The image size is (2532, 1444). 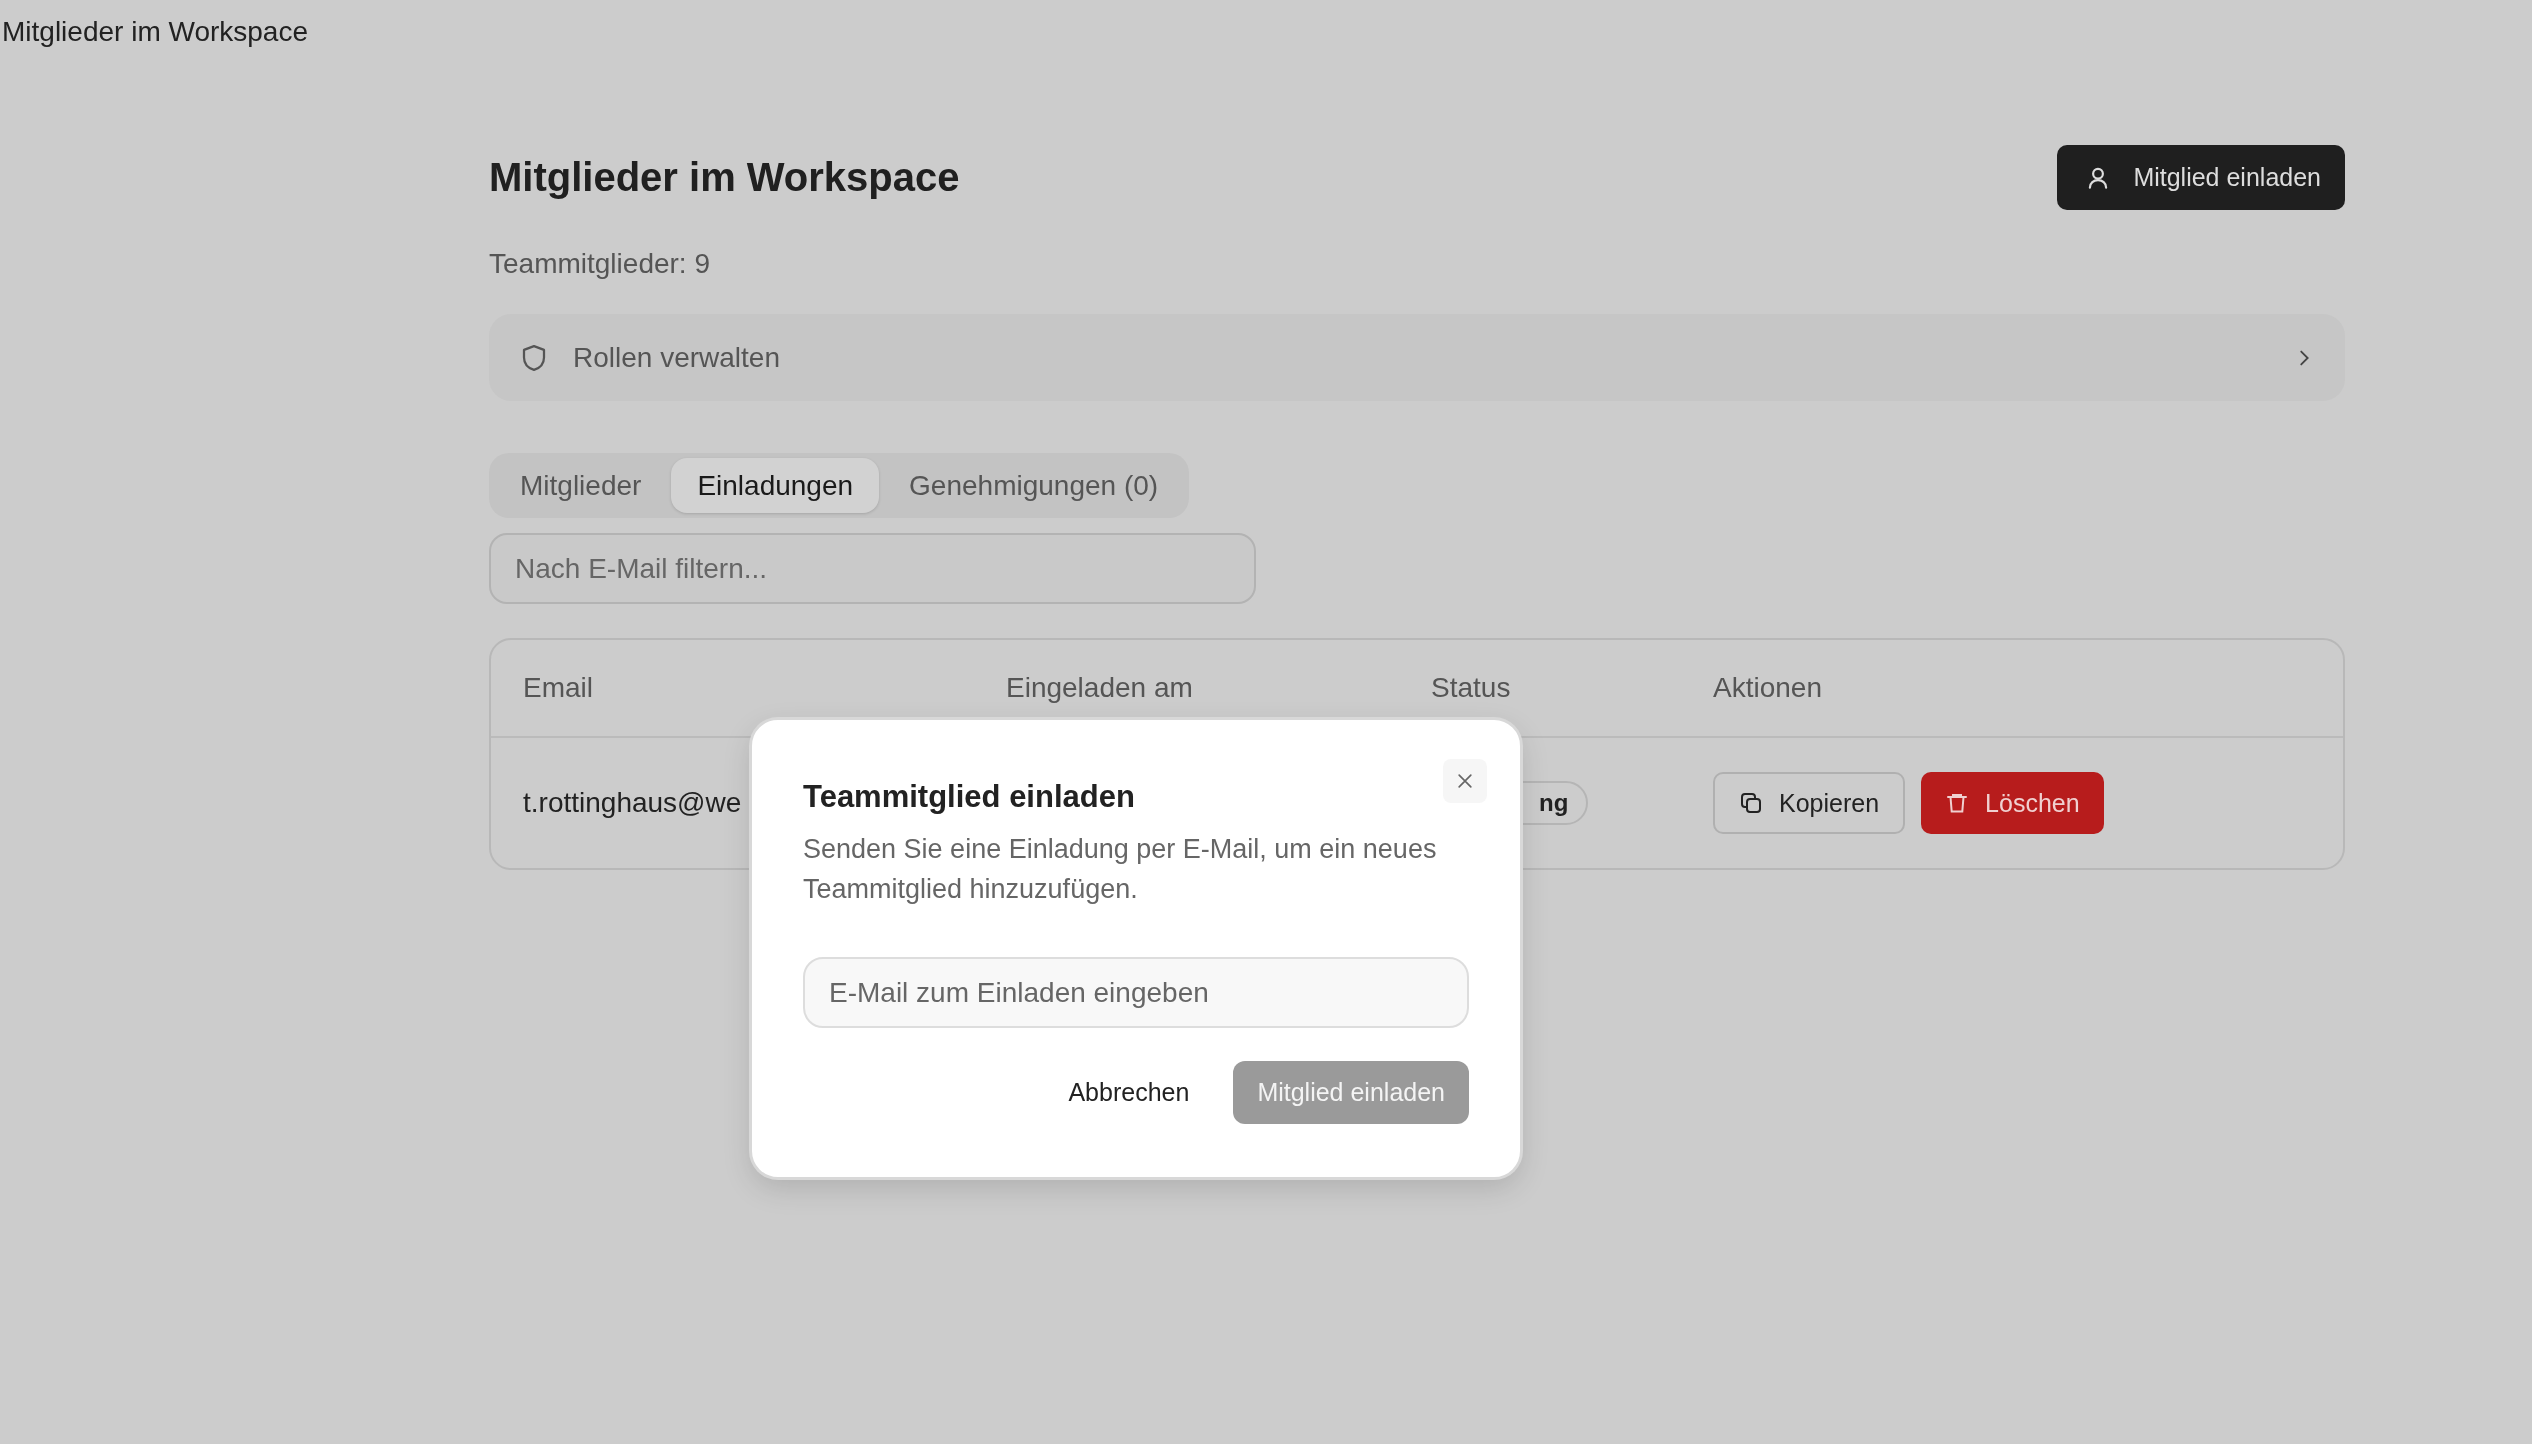 I want to click on email-input-field: E-Mail zum Einladen eingeben, so click(x=1136, y=992).